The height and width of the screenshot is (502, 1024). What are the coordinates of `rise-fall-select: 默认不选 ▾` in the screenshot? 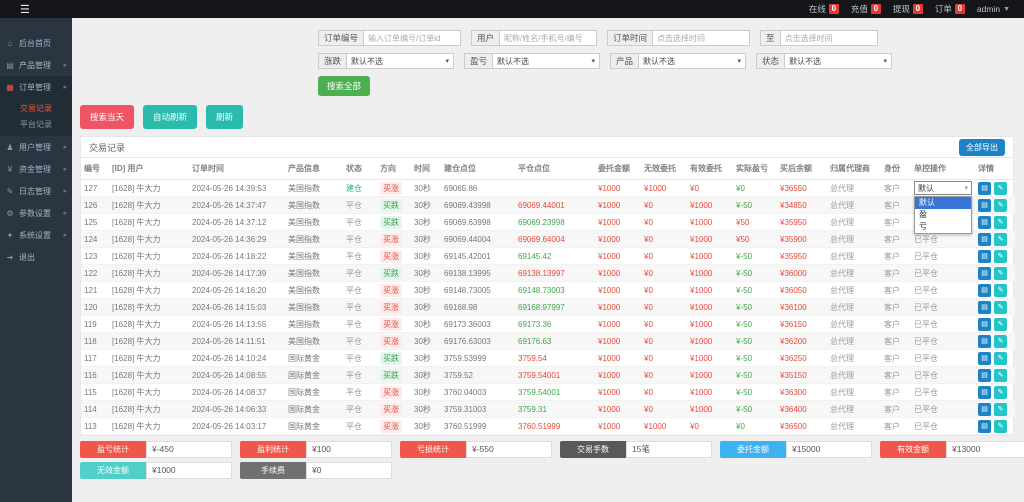 It's located at (400, 61).